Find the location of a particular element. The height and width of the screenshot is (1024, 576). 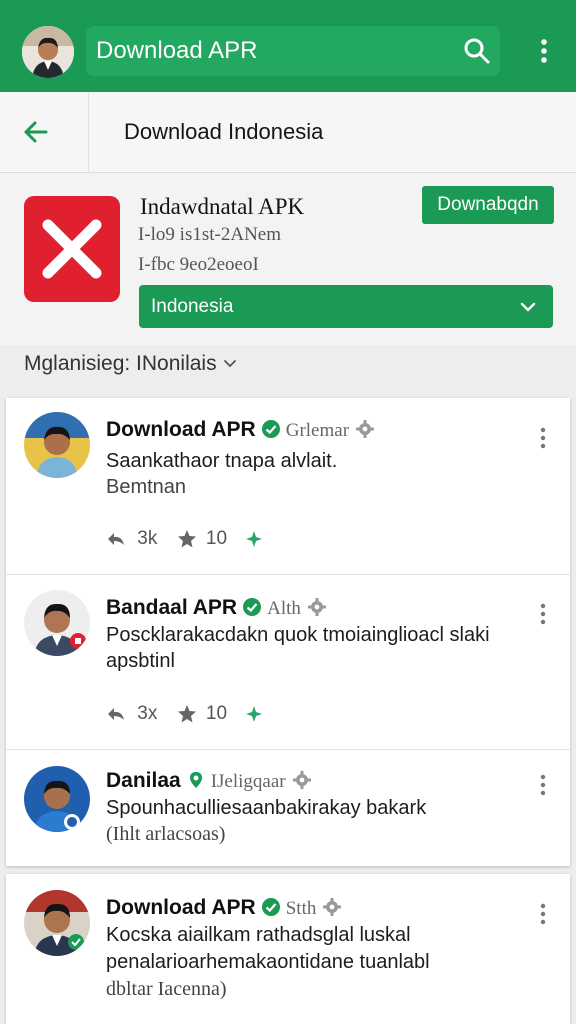

divider is located at coordinates (88, 132).